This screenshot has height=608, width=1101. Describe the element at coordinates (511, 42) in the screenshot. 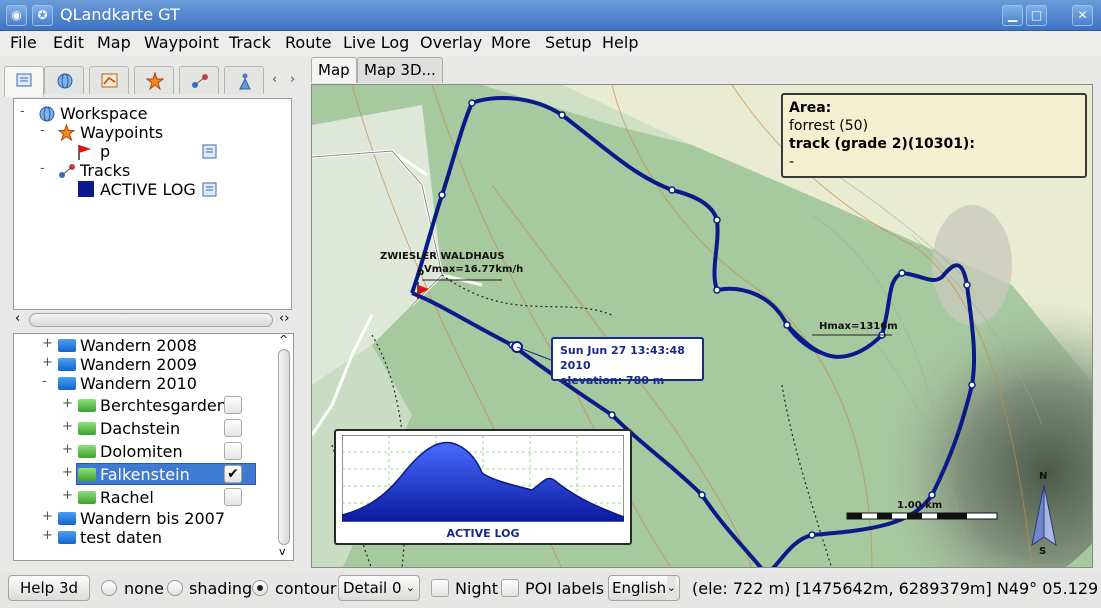

I see `menu-more: More` at that location.